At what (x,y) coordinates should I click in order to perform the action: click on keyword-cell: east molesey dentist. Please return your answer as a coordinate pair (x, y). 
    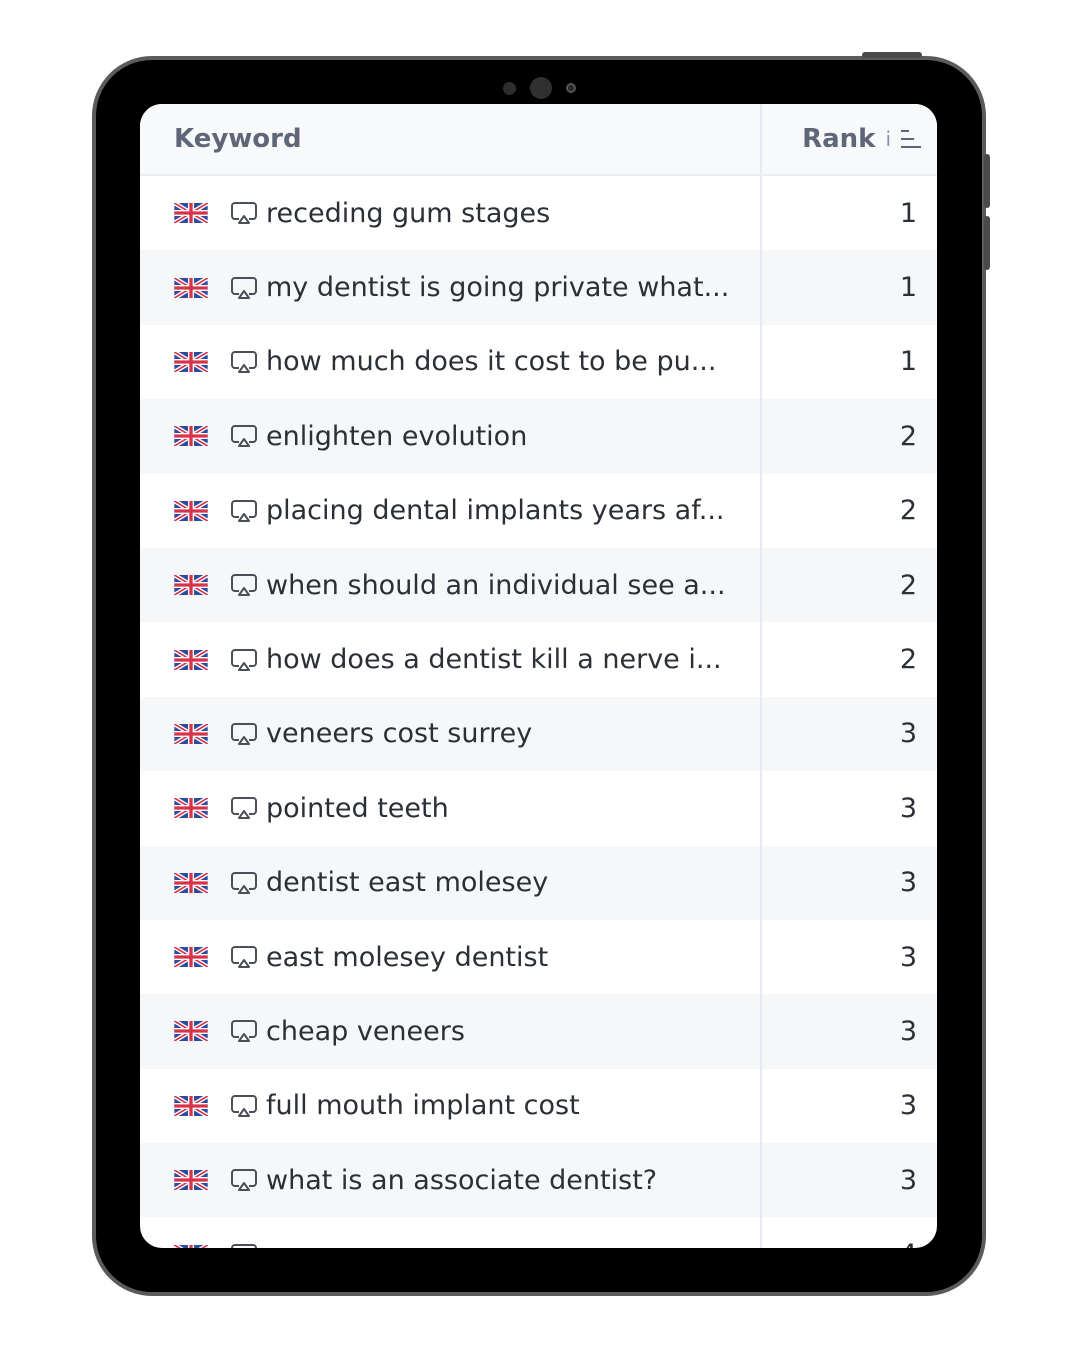
    Looking at the image, I should click on (450, 957).